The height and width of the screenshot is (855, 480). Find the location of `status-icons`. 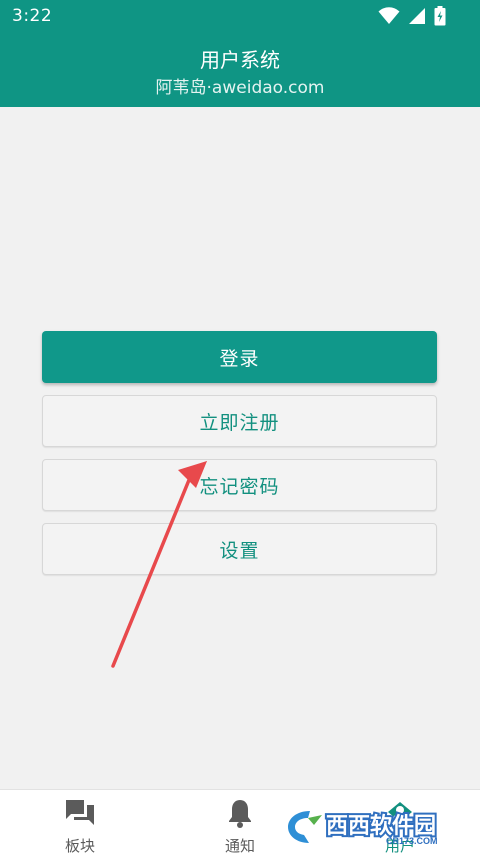

status-icons is located at coordinates (412, 16).